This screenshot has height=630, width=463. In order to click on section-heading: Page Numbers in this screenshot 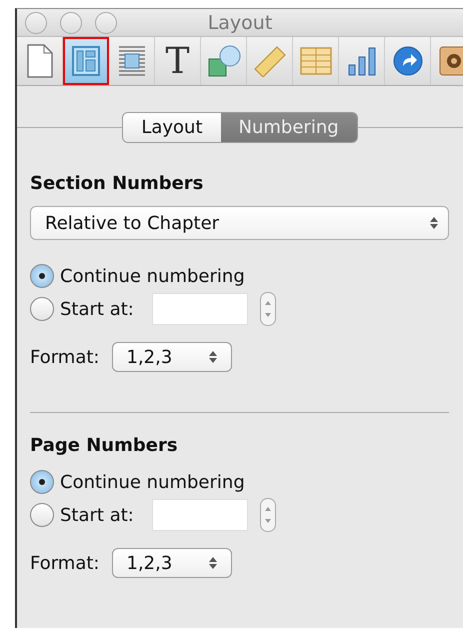, I will do `click(104, 445)`.